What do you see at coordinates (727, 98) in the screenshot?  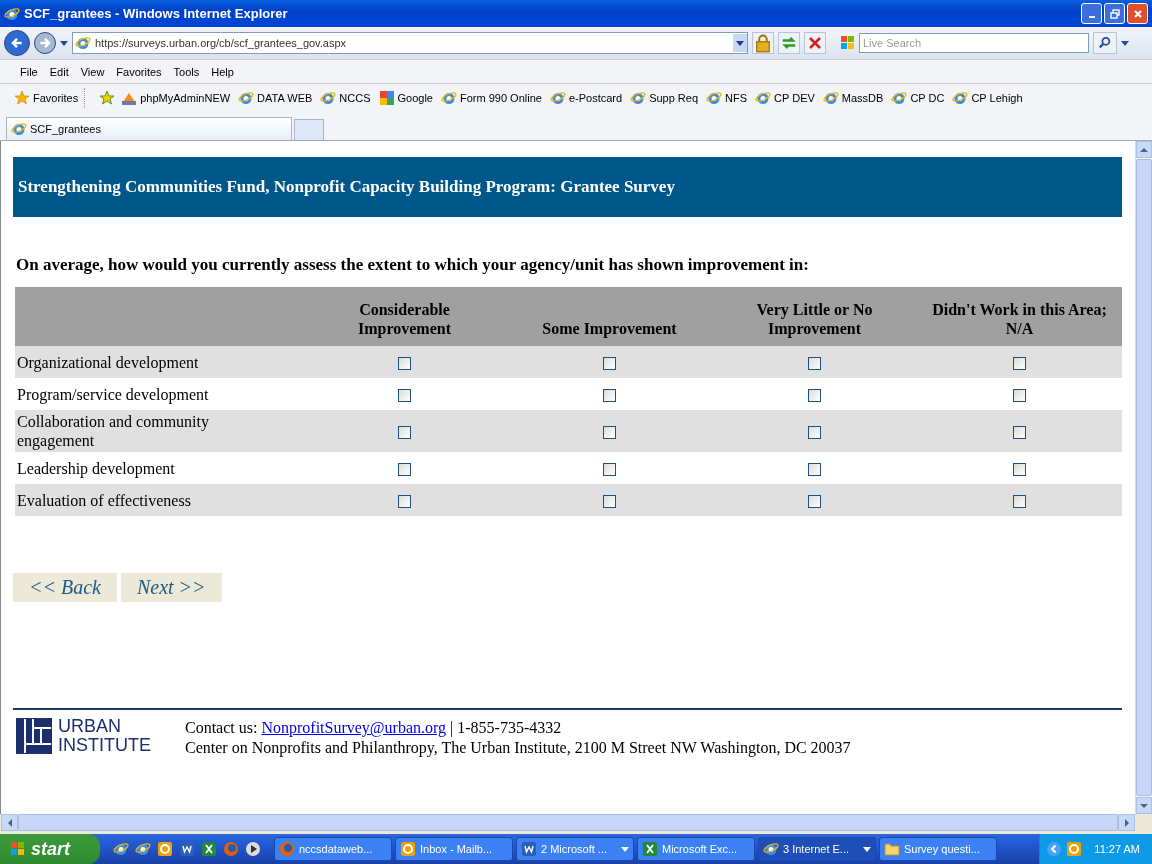 I see `favorite-link: NFS` at bounding box center [727, 98].